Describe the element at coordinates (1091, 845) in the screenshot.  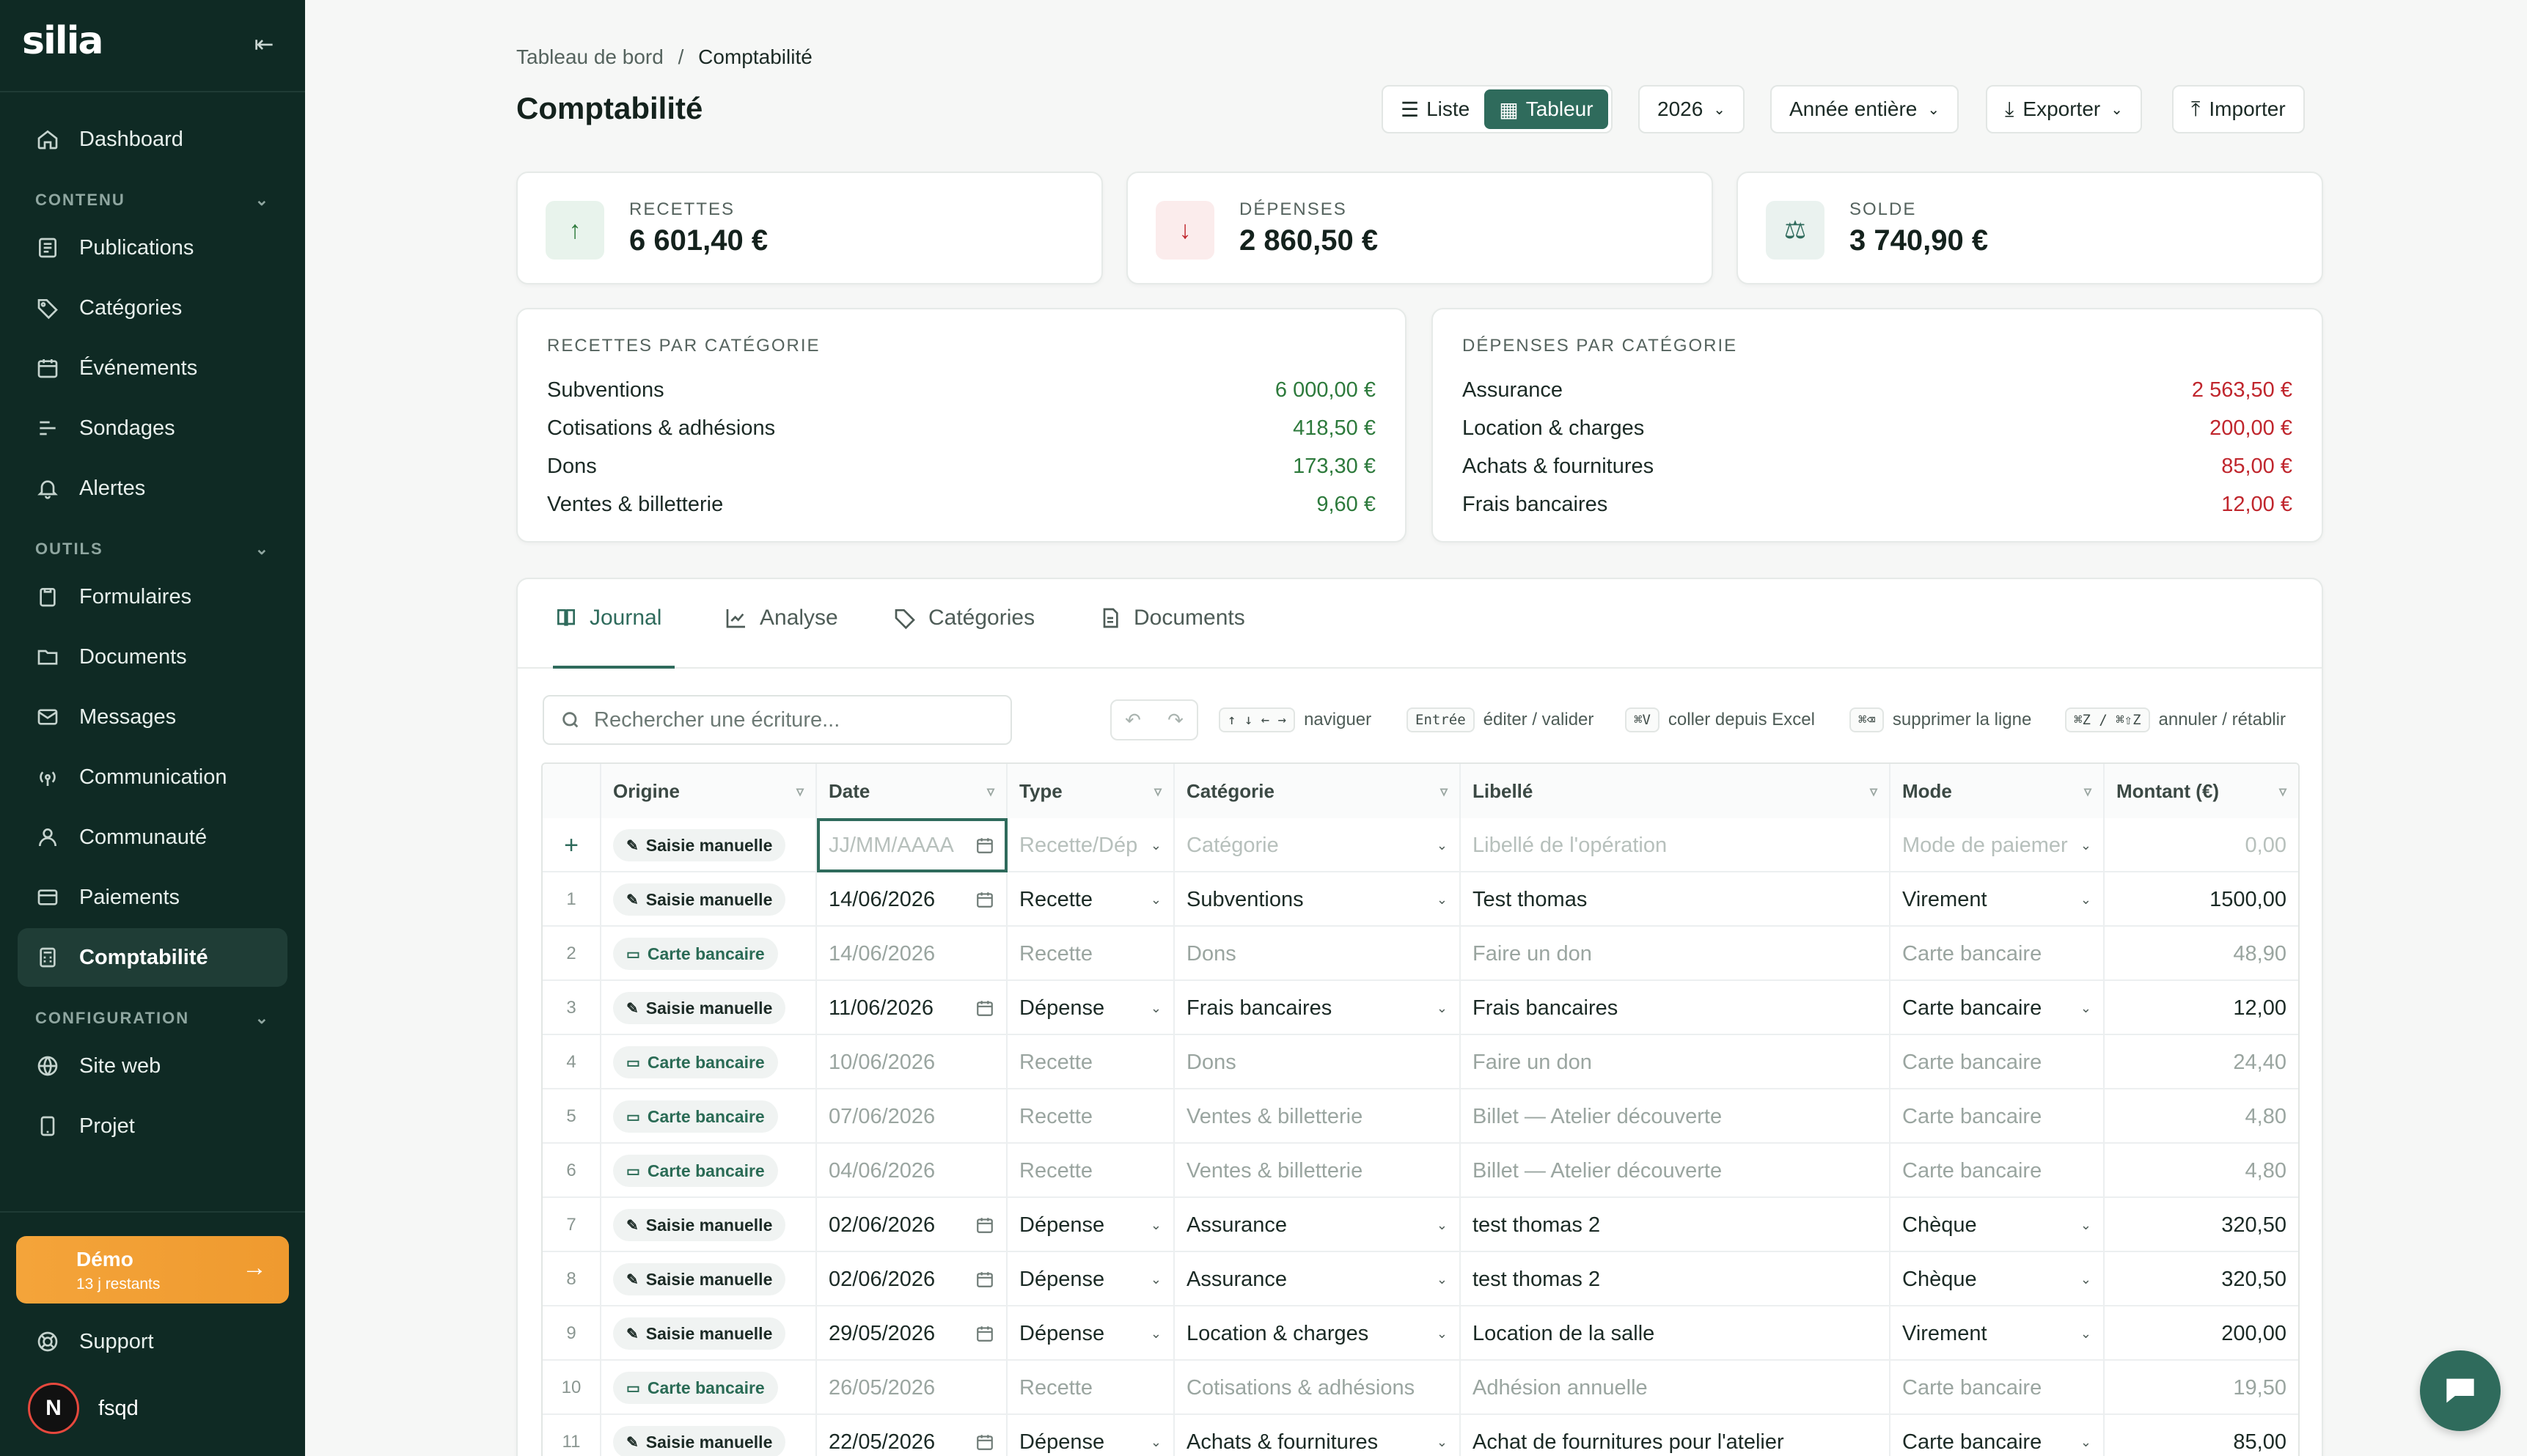
I see `cell-type-select: Recette/Dép ⌄` at that location.